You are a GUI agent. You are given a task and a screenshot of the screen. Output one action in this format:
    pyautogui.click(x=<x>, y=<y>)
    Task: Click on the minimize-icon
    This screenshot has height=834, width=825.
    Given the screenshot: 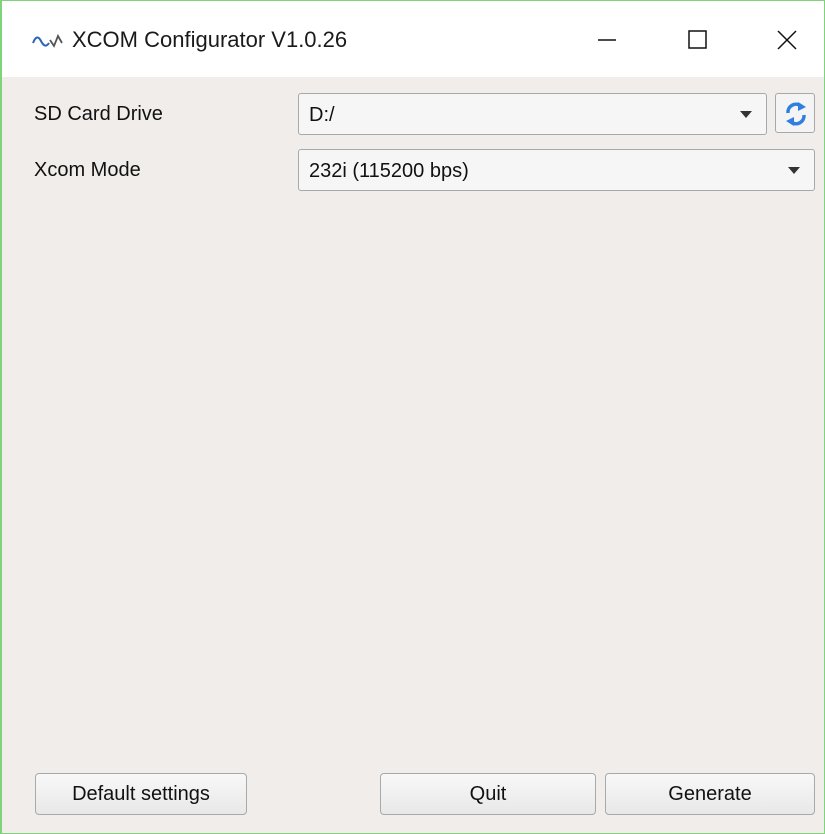 What is the action you would take?
    pyautogui.click(x=607, y=40)
    